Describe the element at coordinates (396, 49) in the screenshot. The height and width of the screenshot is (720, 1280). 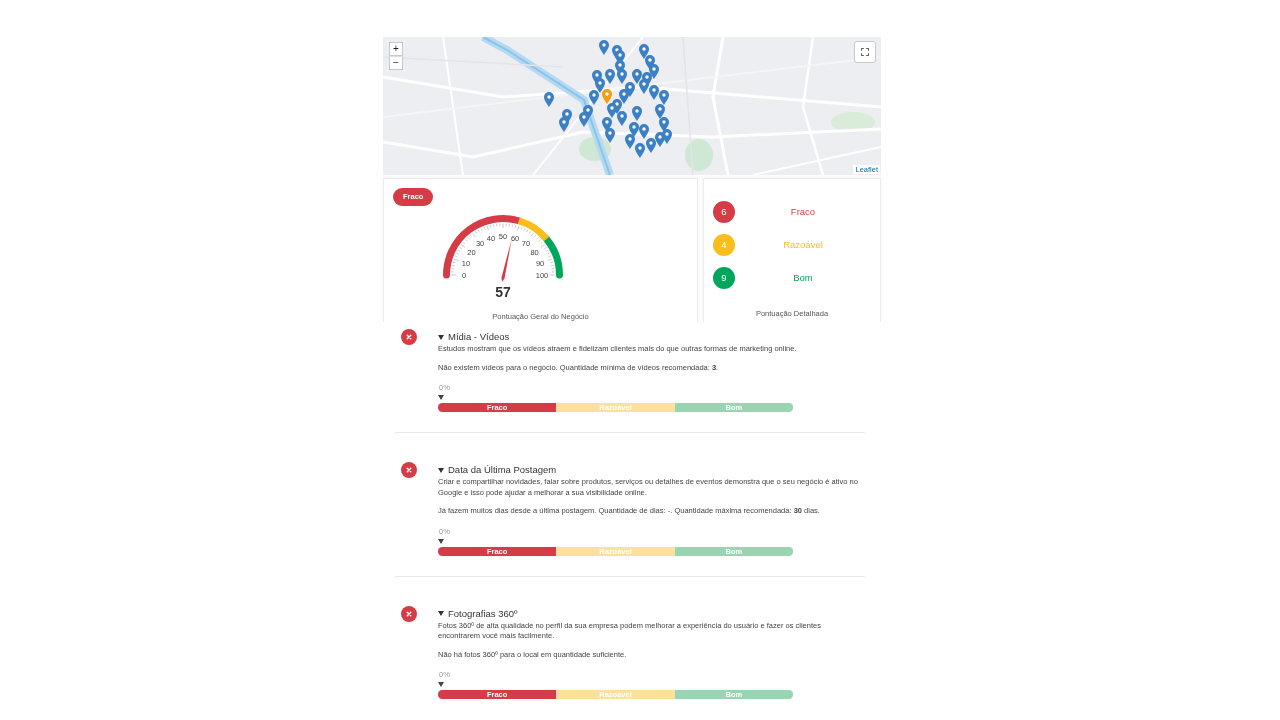
I see `zoom-in-button: +` at that location.